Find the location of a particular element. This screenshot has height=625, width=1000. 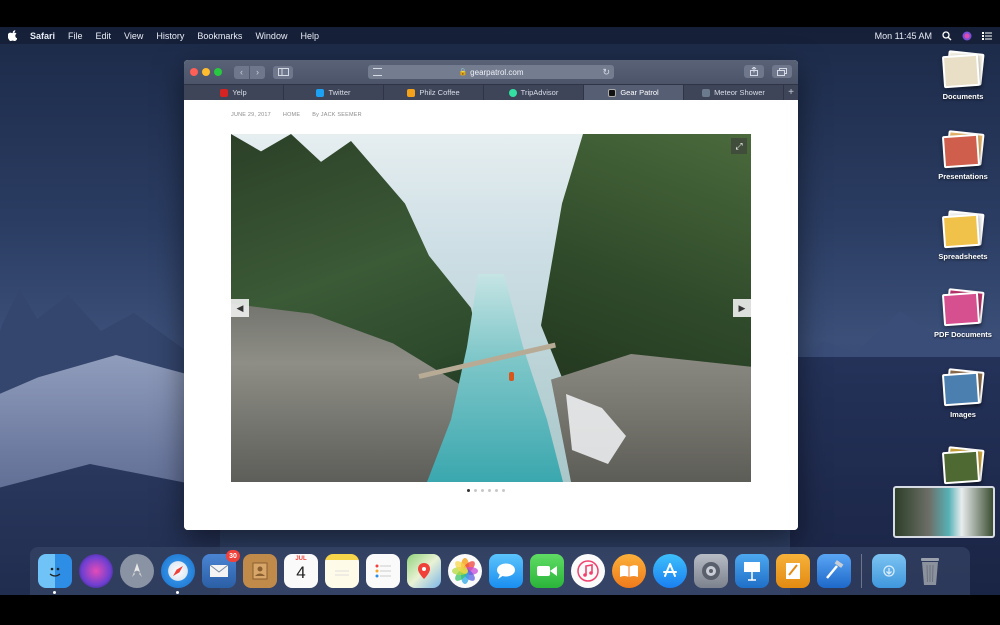

keynote-icon is located at coordinates (752, 571).